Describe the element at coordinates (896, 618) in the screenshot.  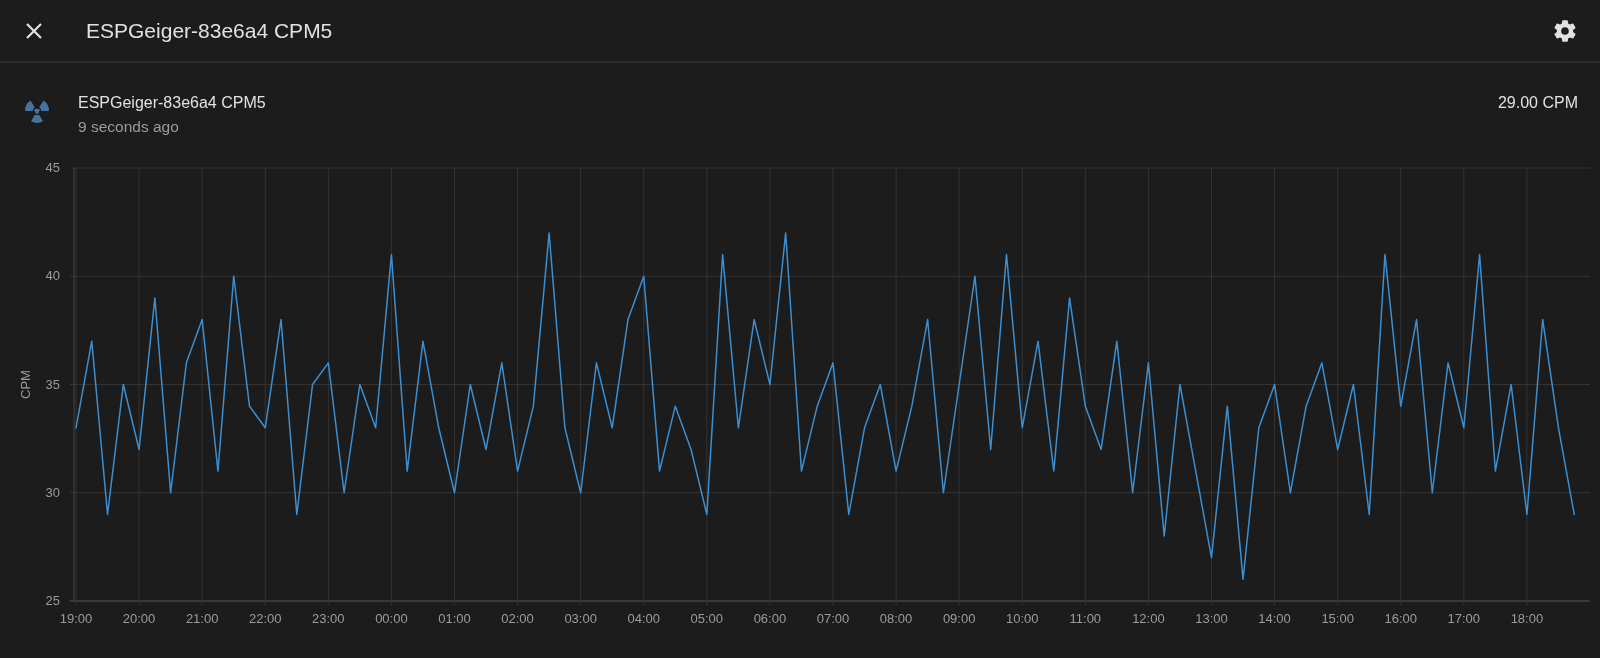
I see `x-tick-label: 08:00` at that location.